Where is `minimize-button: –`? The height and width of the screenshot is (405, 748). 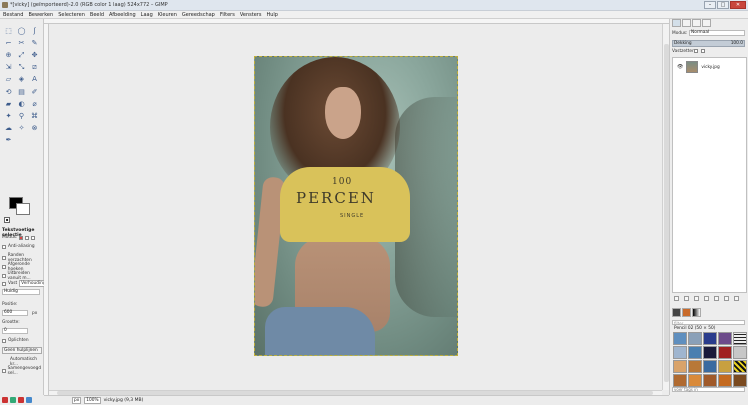 minimize-button: – is located at coordinates (710, 5).